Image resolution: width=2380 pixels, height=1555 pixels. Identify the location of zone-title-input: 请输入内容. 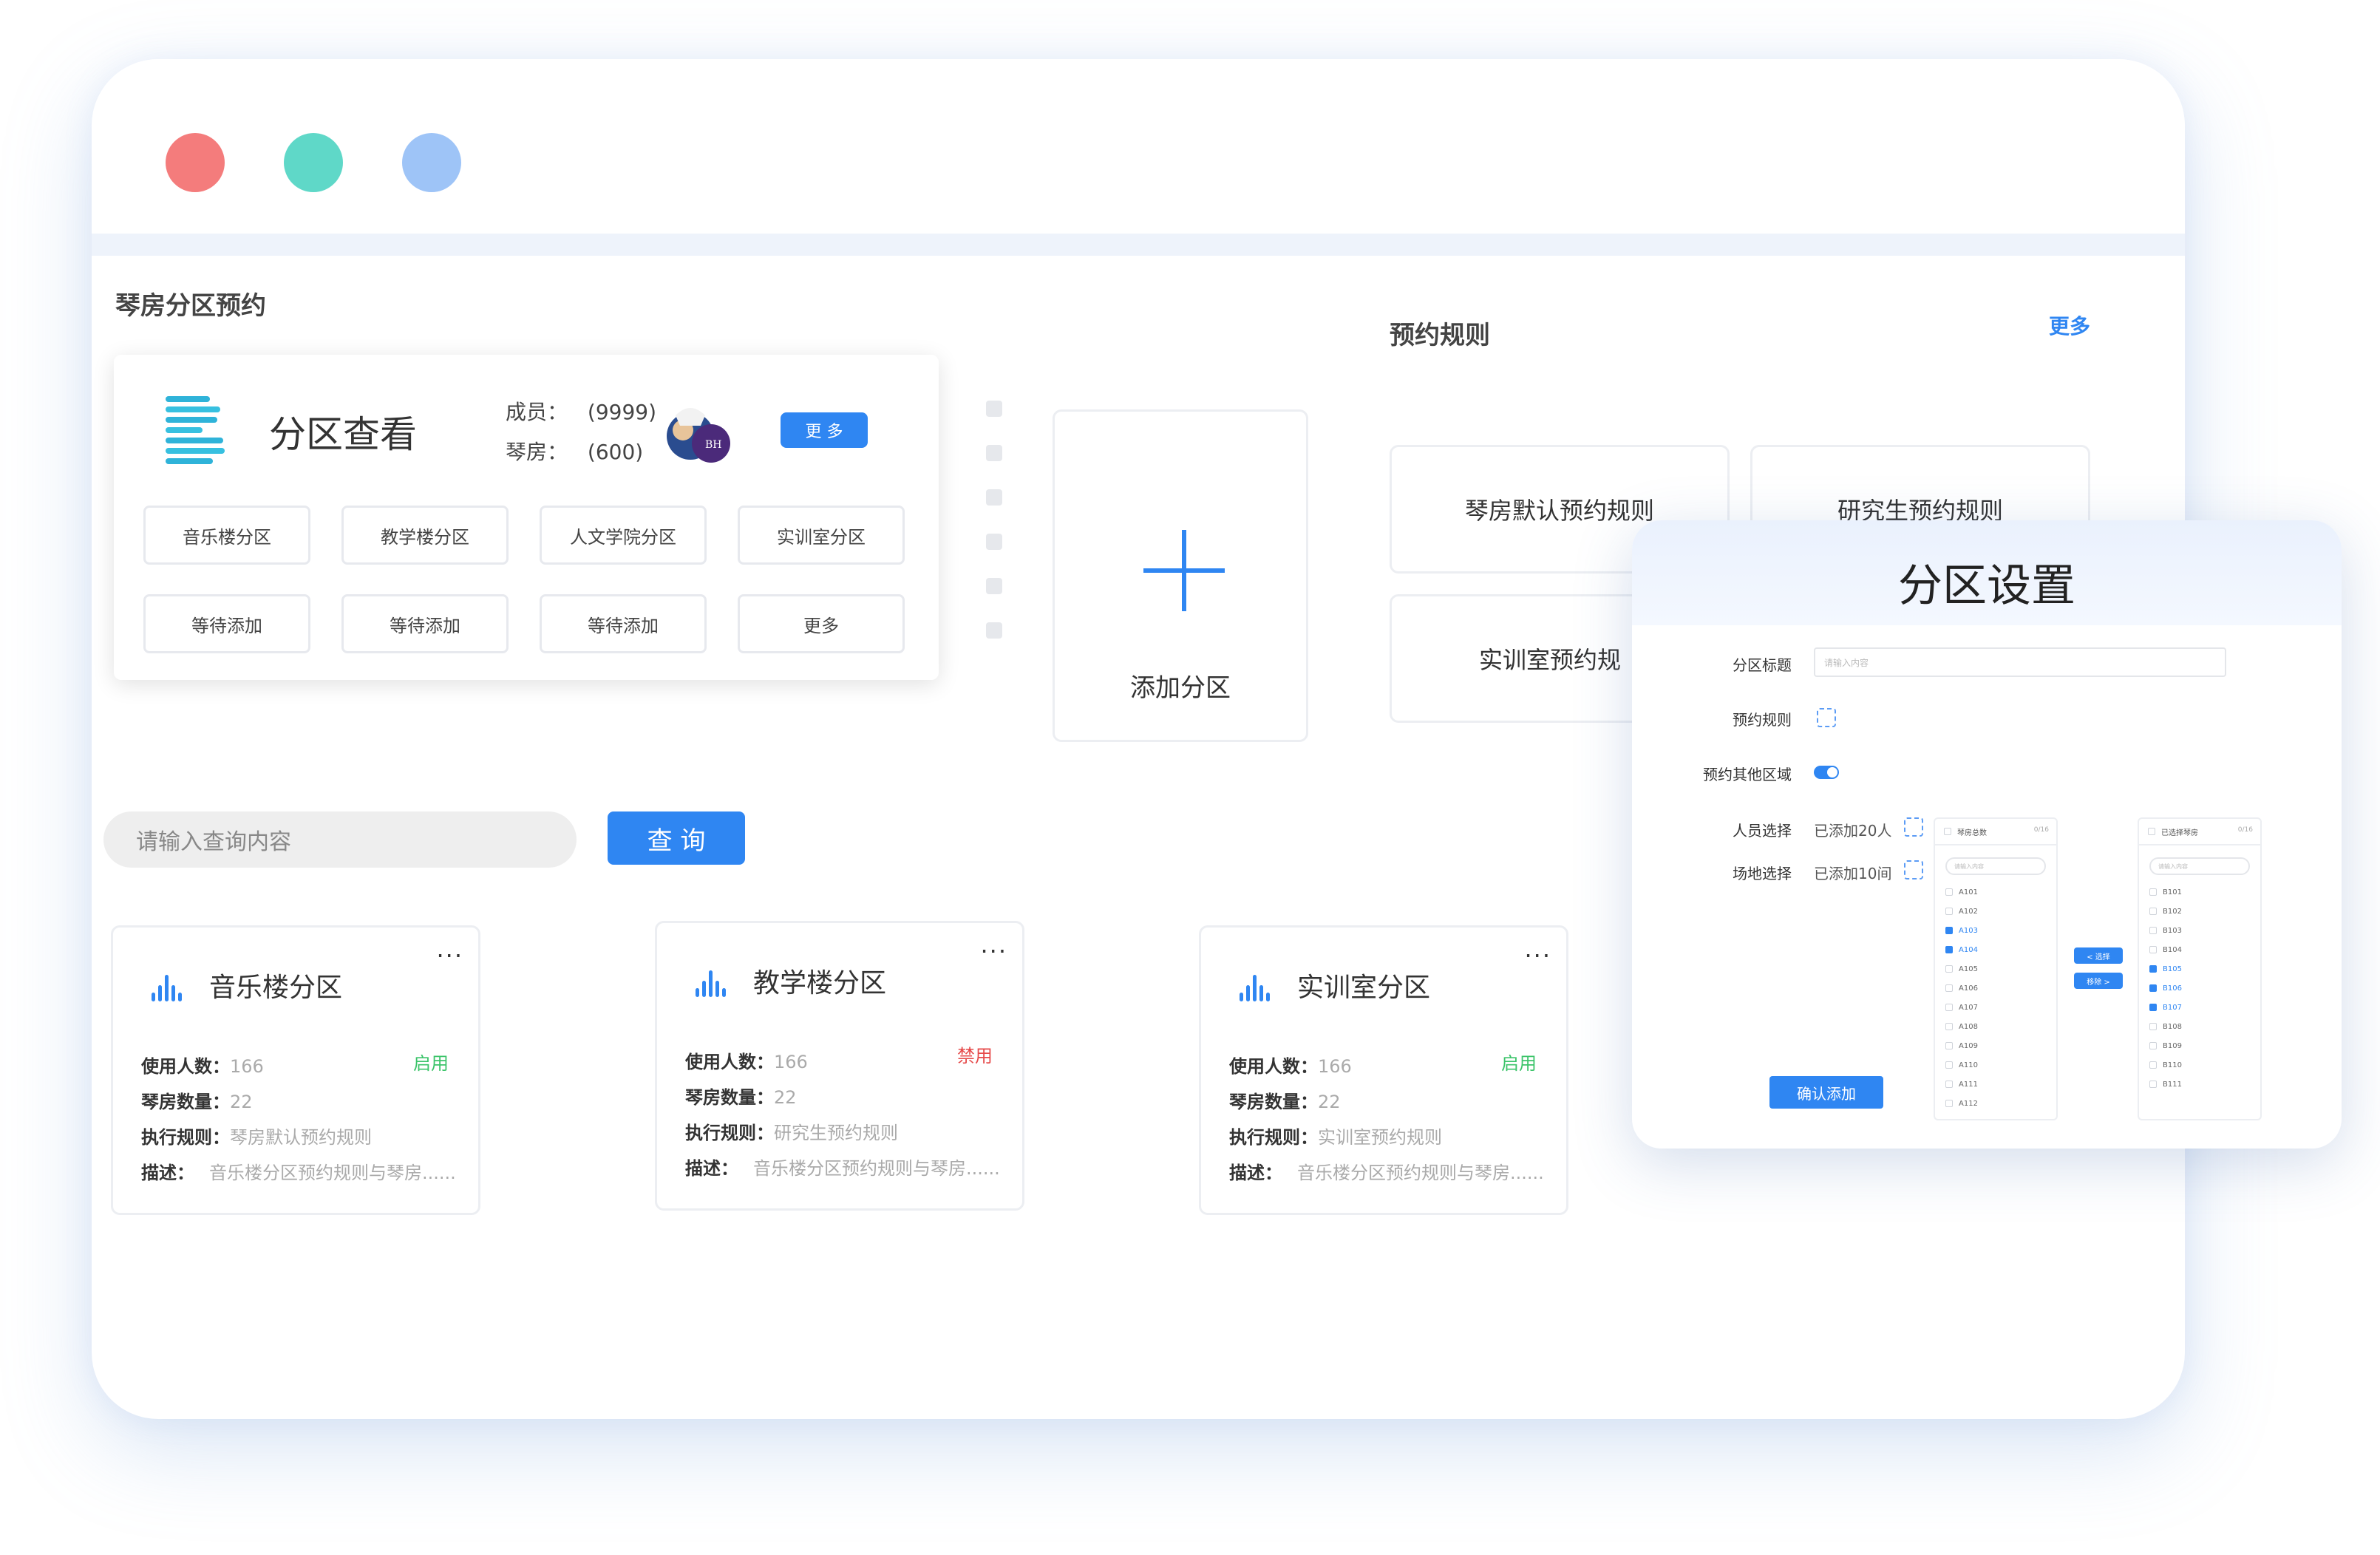
(2020, 662).